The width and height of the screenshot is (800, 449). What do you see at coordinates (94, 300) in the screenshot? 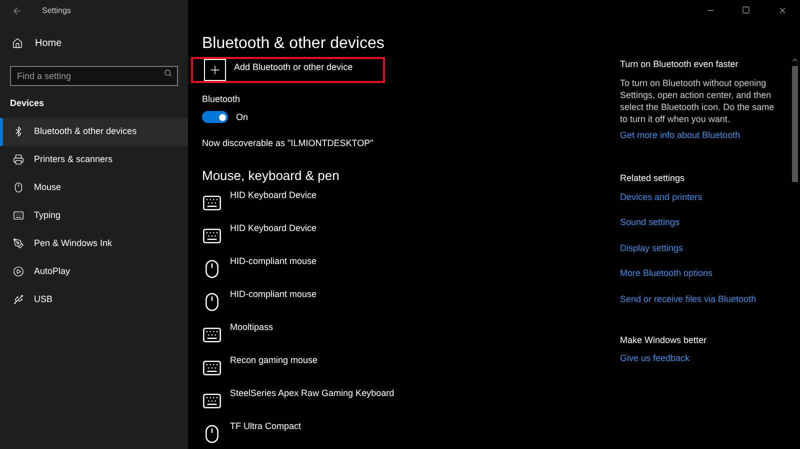
I see `sidebar-item: USB` at bounding box center [94, 300].